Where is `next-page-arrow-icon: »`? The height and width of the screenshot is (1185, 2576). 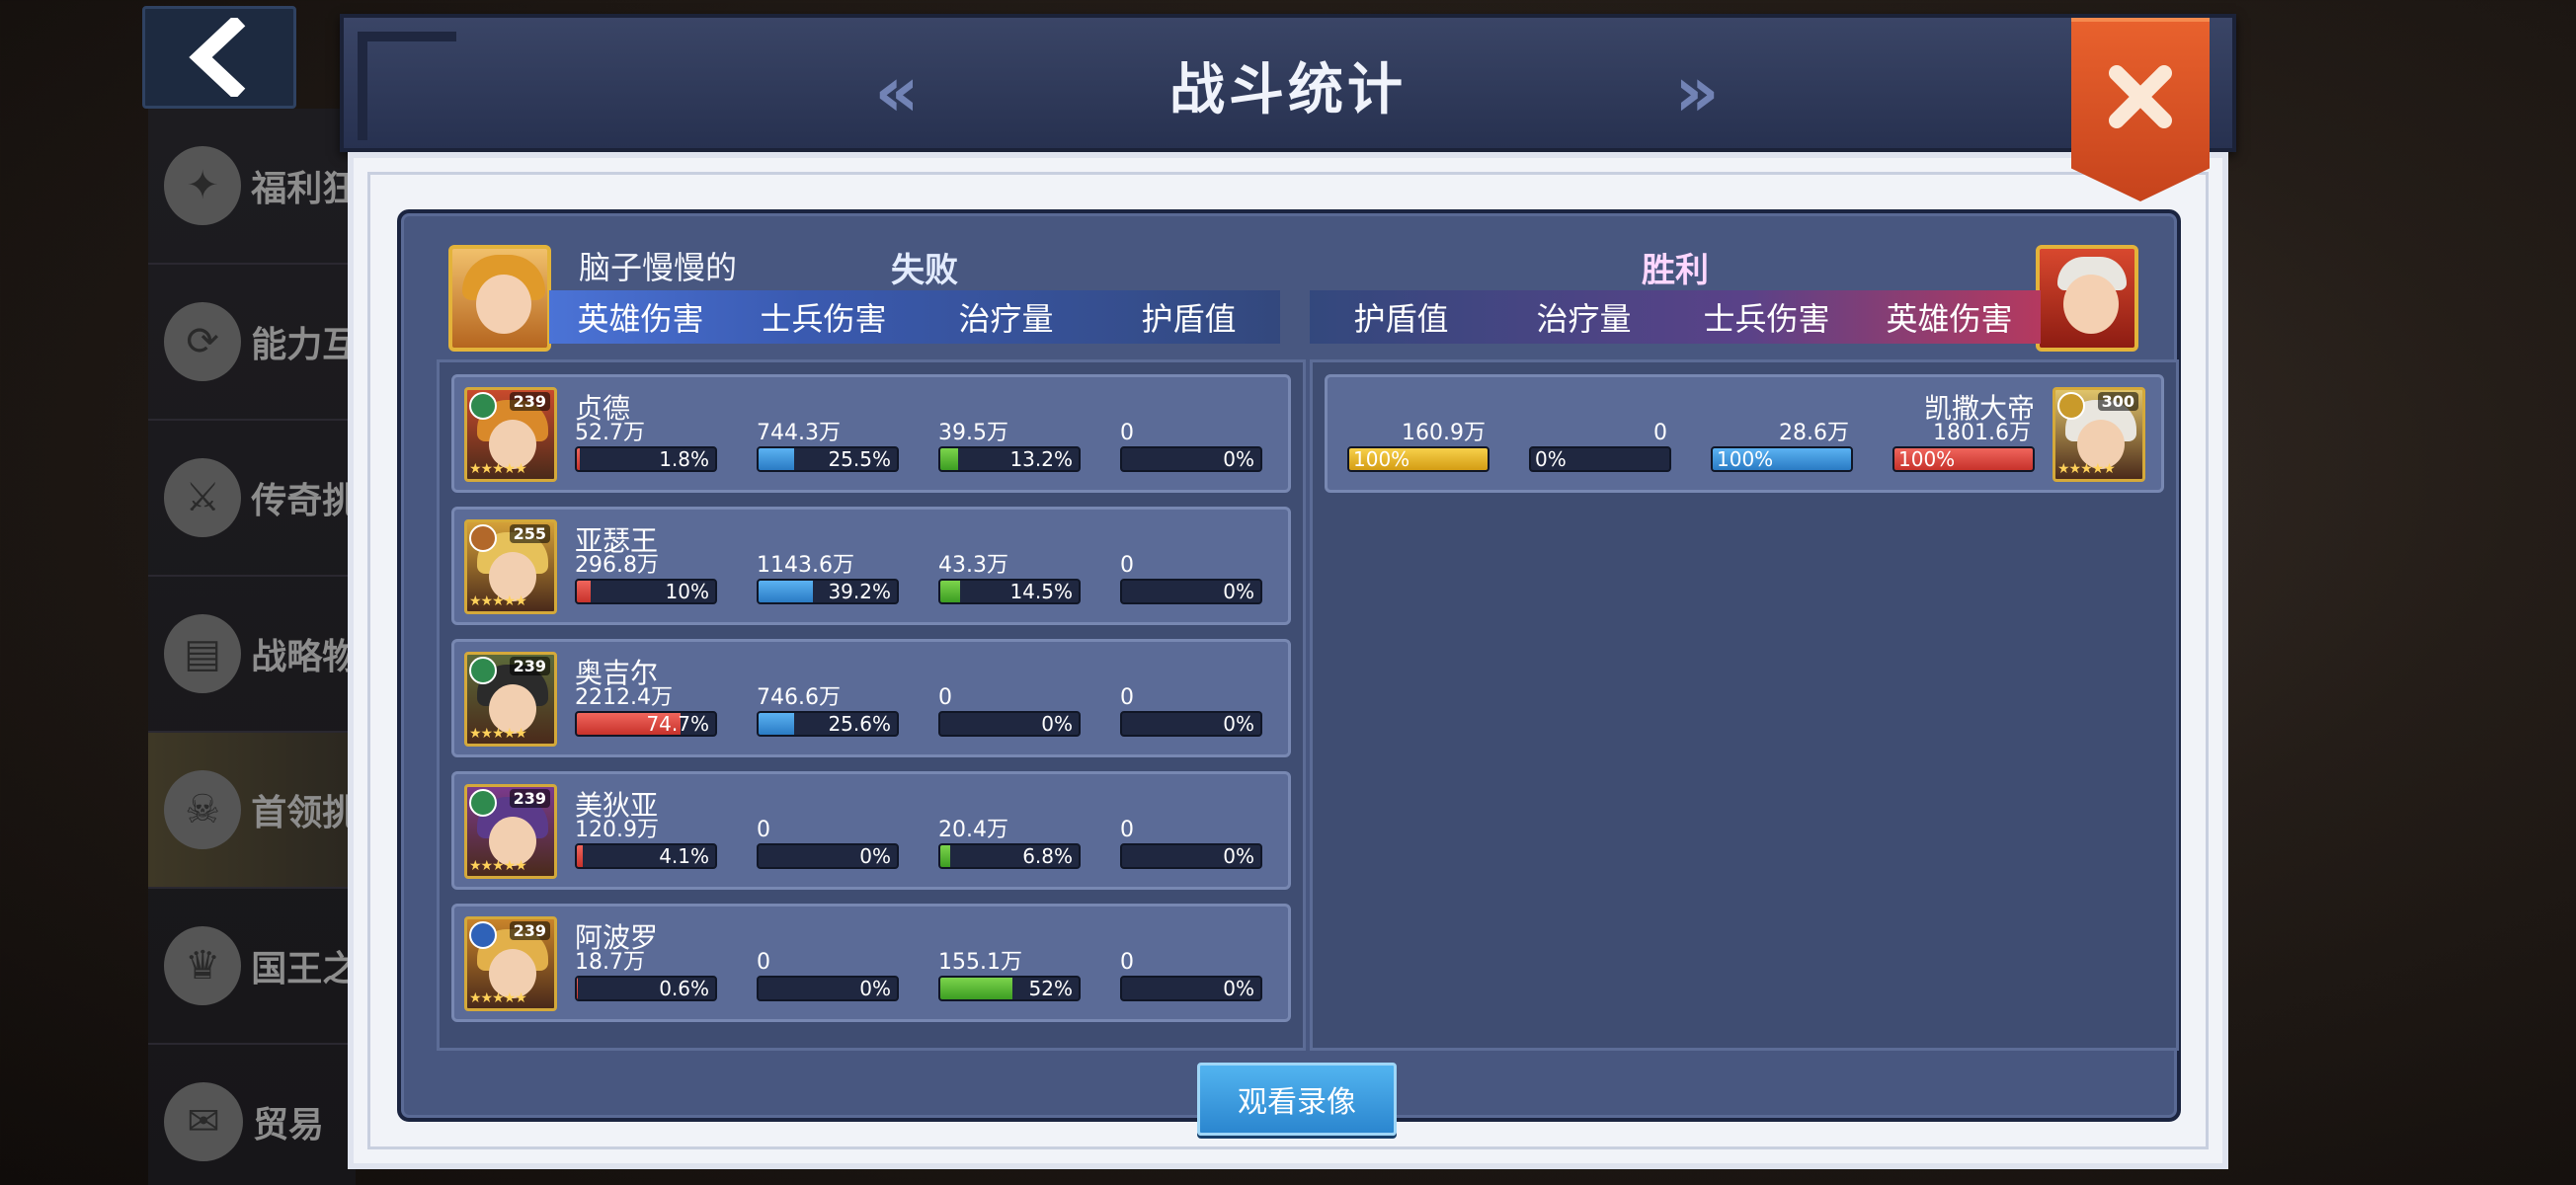 next-page-arrow-icon: » is located at coordinates (1696, 92).